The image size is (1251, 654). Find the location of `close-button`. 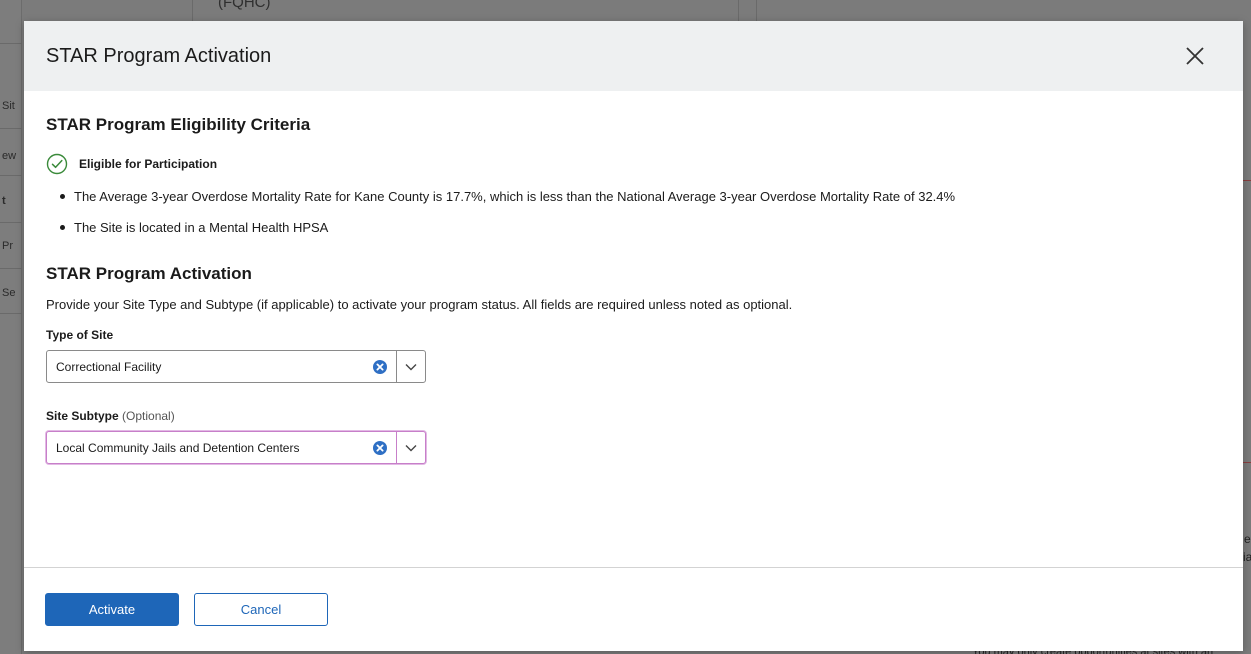

close-button is located at coordinates (1195, 56).